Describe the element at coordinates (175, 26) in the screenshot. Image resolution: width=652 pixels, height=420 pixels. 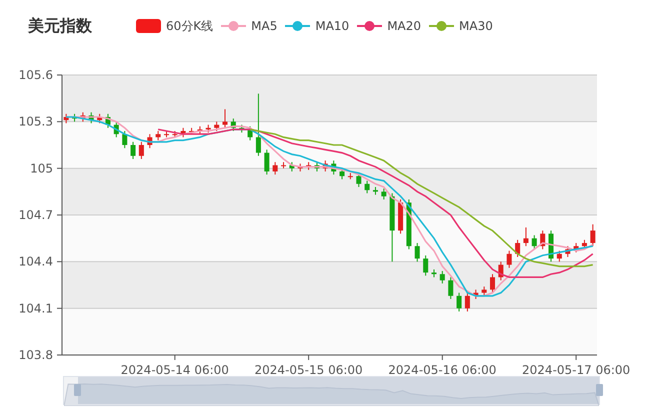
I see `legend-item: 60分K线` at that location.